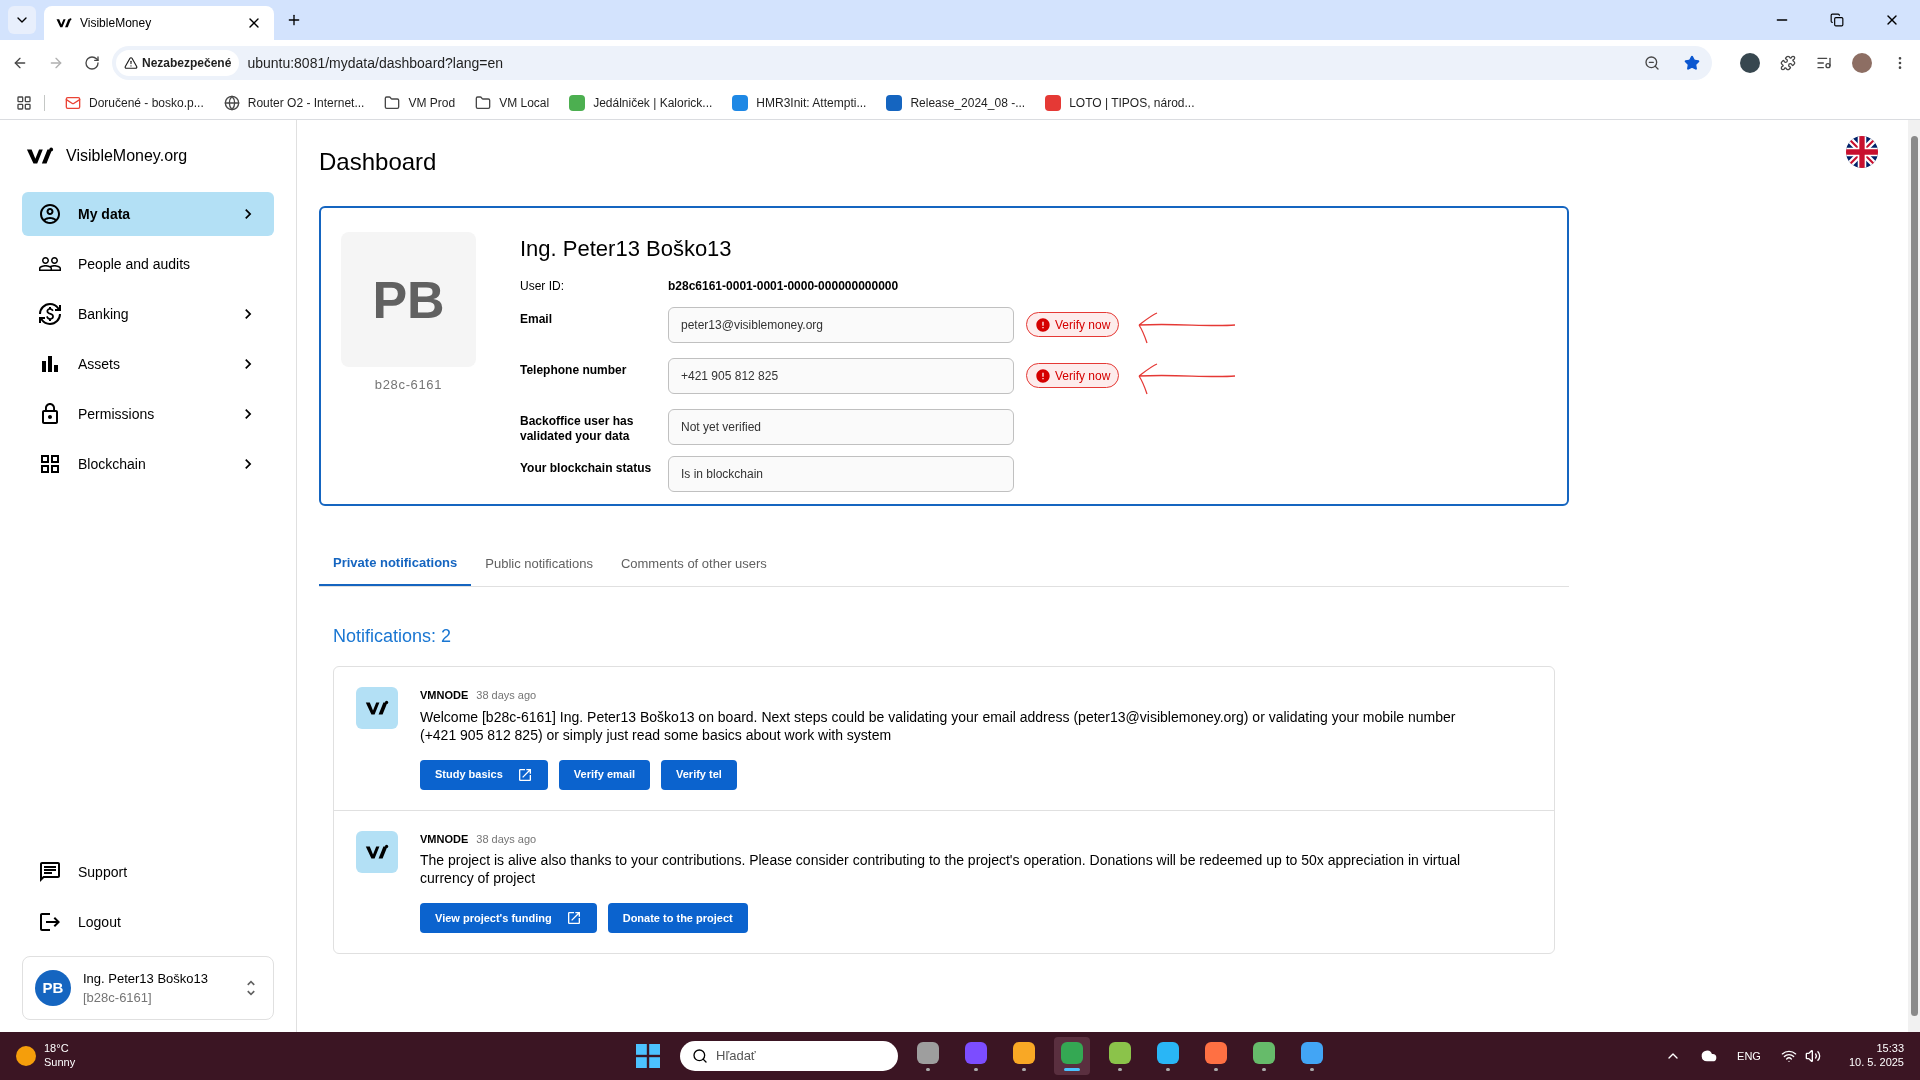 This screenshot has height=1080, width=1920. I want to click on volume-icon, so click(1812, 1056).